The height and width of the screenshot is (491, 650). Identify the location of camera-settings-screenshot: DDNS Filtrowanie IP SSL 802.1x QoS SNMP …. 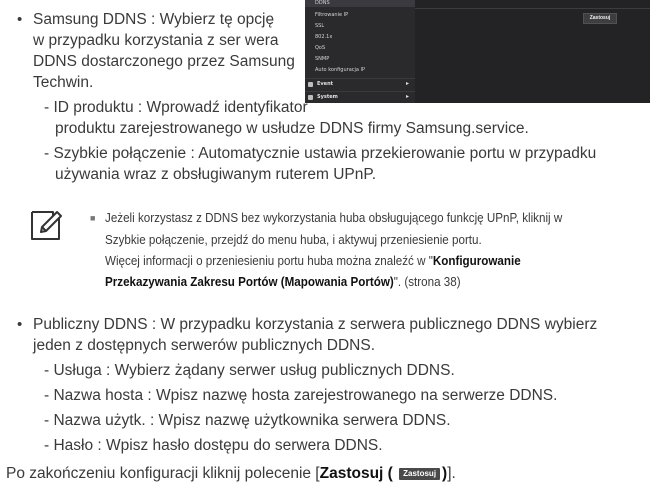
(477, 51).